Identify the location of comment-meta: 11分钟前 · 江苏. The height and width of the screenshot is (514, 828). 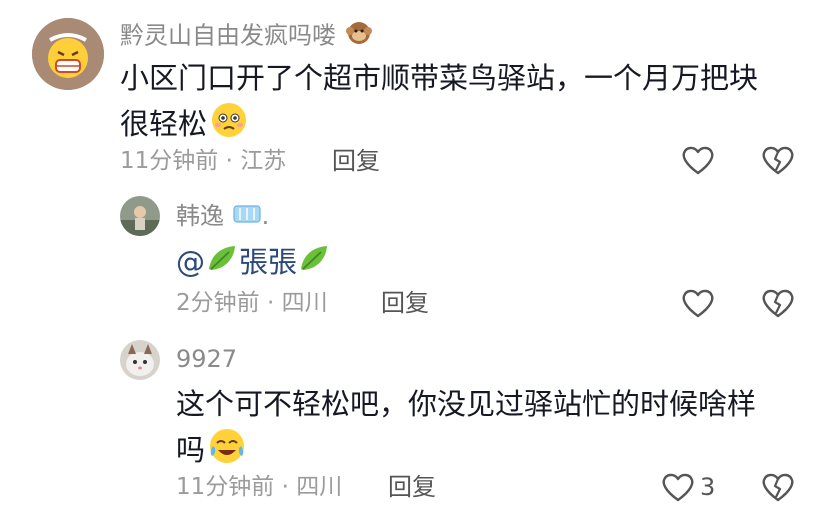
(203, 161).